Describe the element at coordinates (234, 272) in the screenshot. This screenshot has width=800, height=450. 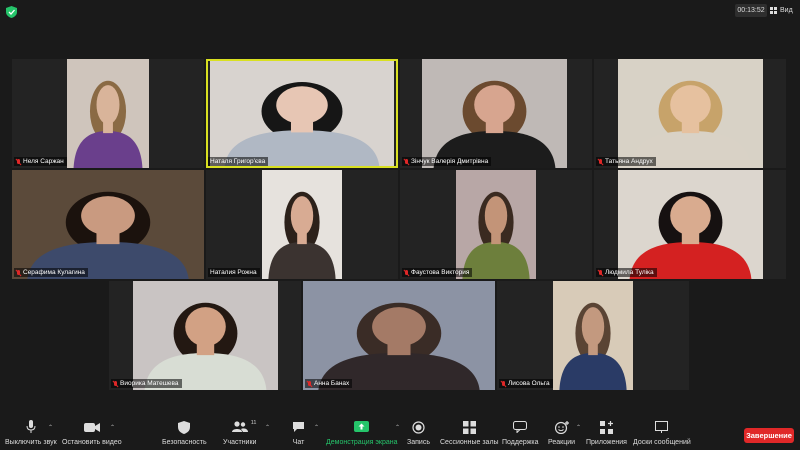
I see `participant-name: Наталия Рожна` at that location.